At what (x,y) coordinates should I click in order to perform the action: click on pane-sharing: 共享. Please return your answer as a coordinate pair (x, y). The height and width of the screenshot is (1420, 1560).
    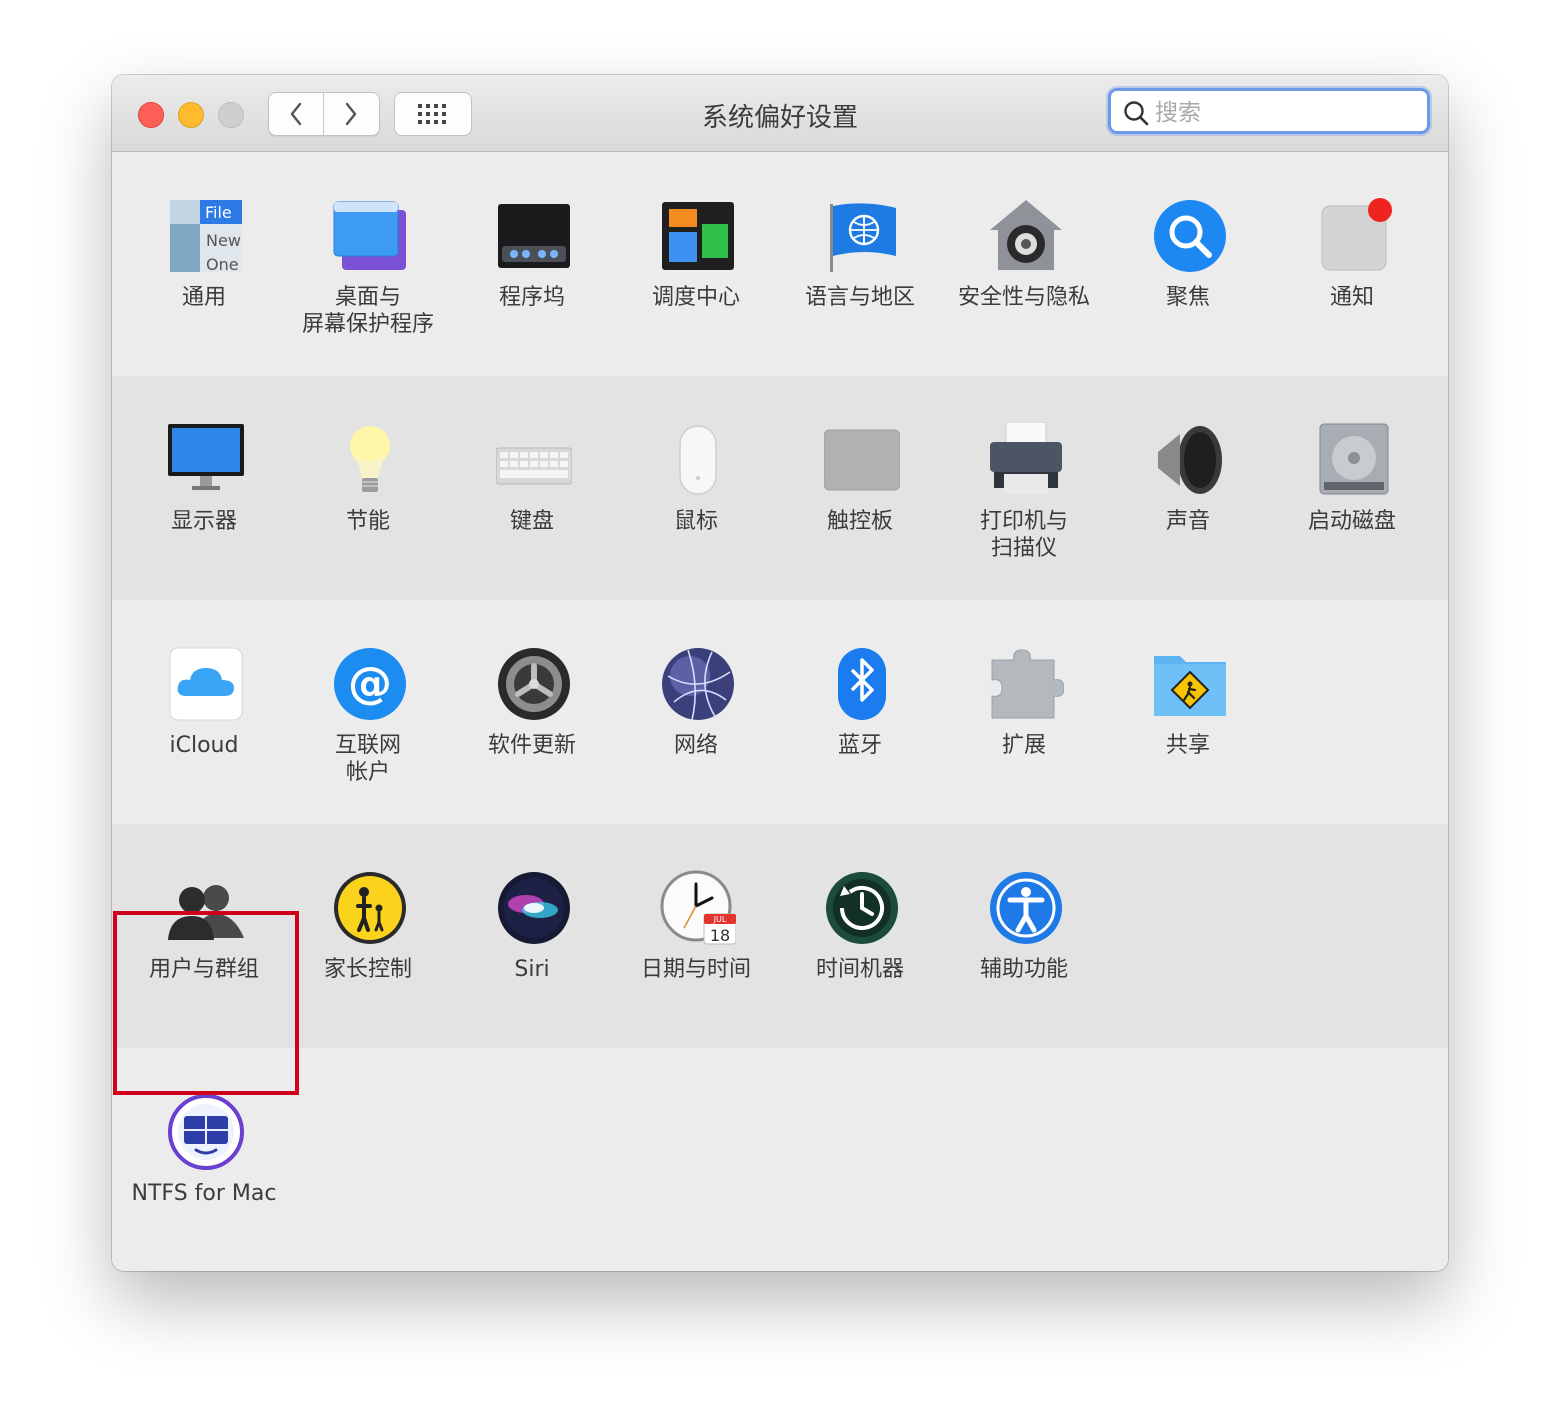
    Looking at the image, I should click on (1188, 700).